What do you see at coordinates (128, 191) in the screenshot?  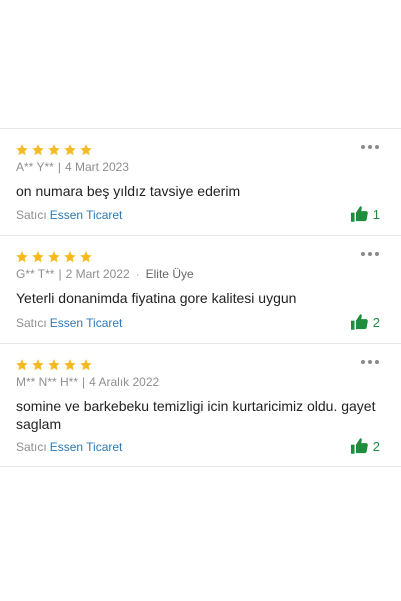 I see `review-text: on numara beş yıldız tavsiye ederim` at bounding box center [128, 191].